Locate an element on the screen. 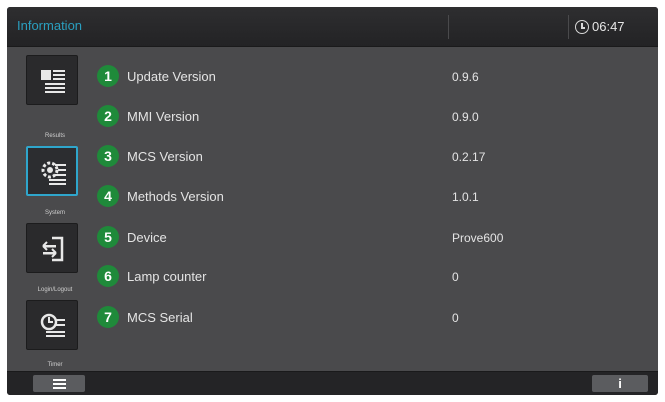  info-label-update-version: Update Version is located at coordinates (171, 76).